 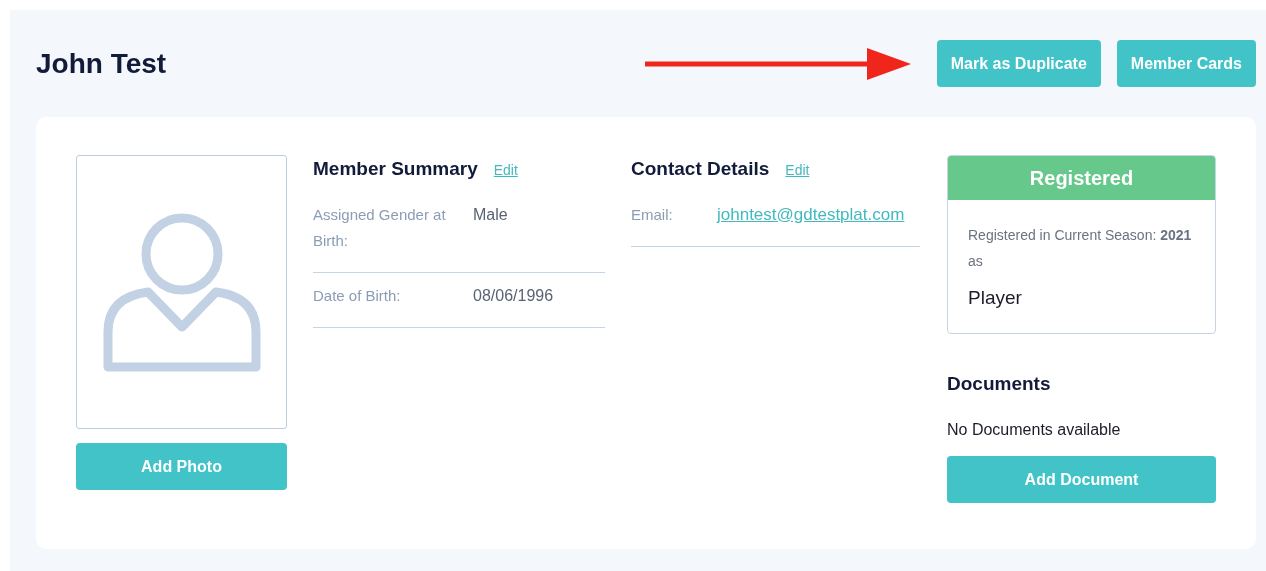 I want to click on page-title: John Test, so click(x=101, y=63).